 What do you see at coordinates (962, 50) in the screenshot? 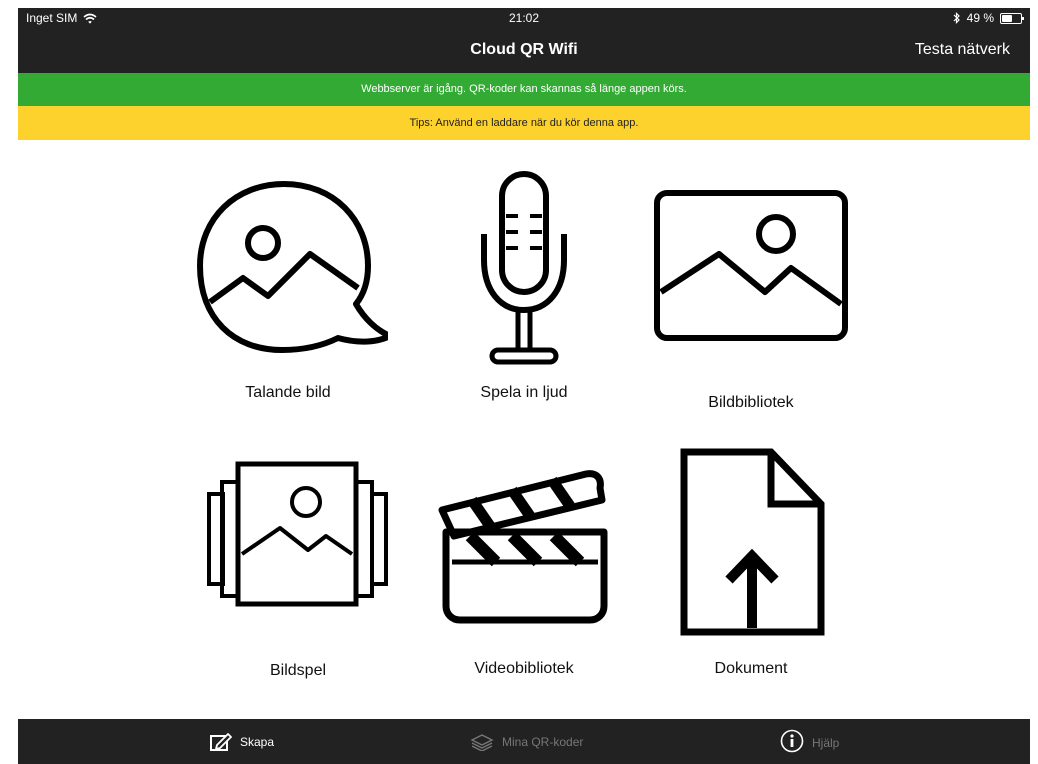
I see `test-network-button: Testa nätverk` at bounding box center [962, 50].